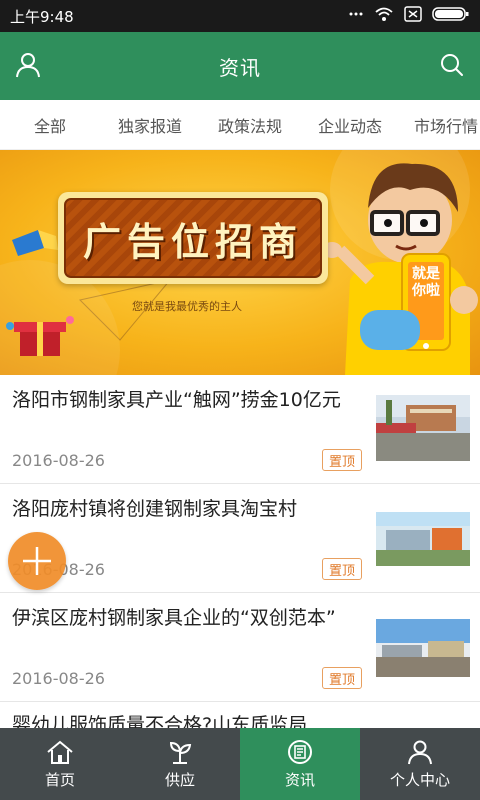 Image resolution: width=480 pixels, height=800 pixels. I want to click on nav-news: 资讯, so click(300, 764).